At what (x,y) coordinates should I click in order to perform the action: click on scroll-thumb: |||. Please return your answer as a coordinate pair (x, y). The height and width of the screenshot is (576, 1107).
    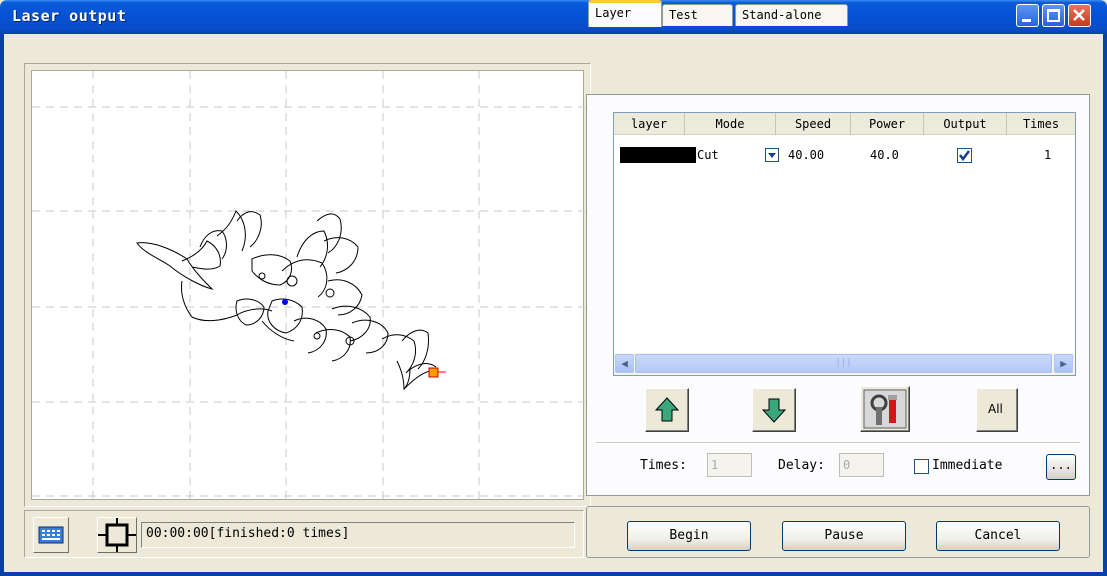
    Looking at the image, I should click on (843, 363).